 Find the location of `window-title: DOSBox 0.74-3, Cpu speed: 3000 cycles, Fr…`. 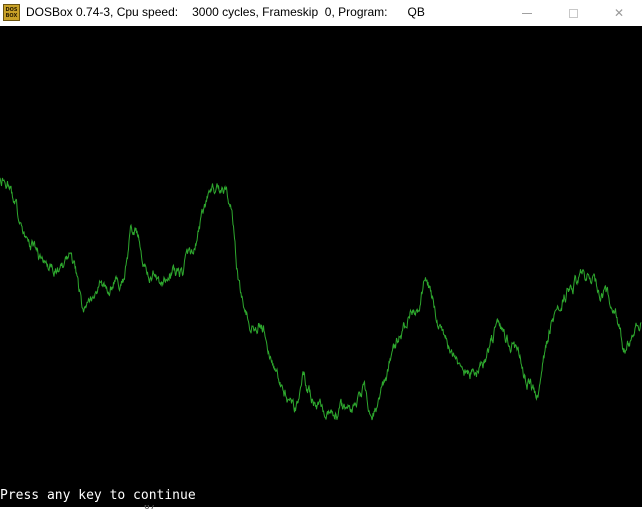

window-title: DOSBox 0.74-3, Cpu speed: 3000 cycles, Fr… is located at coordinates (225, 12).